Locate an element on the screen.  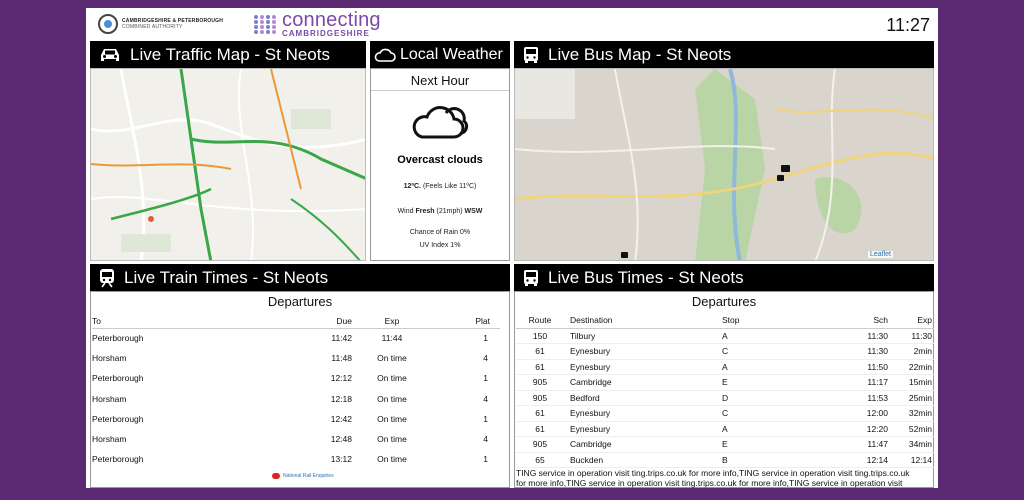
due: 12:18 is located at coordinates (341, 398).